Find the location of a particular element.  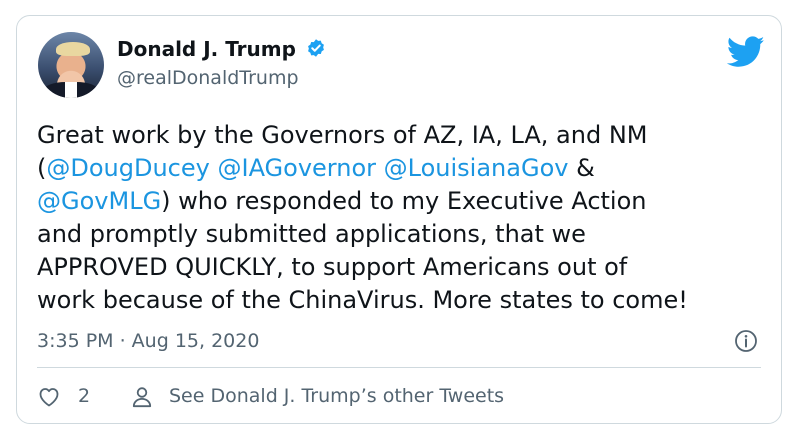

mention-link: @DougDucey is located at coordinates (127, 168).